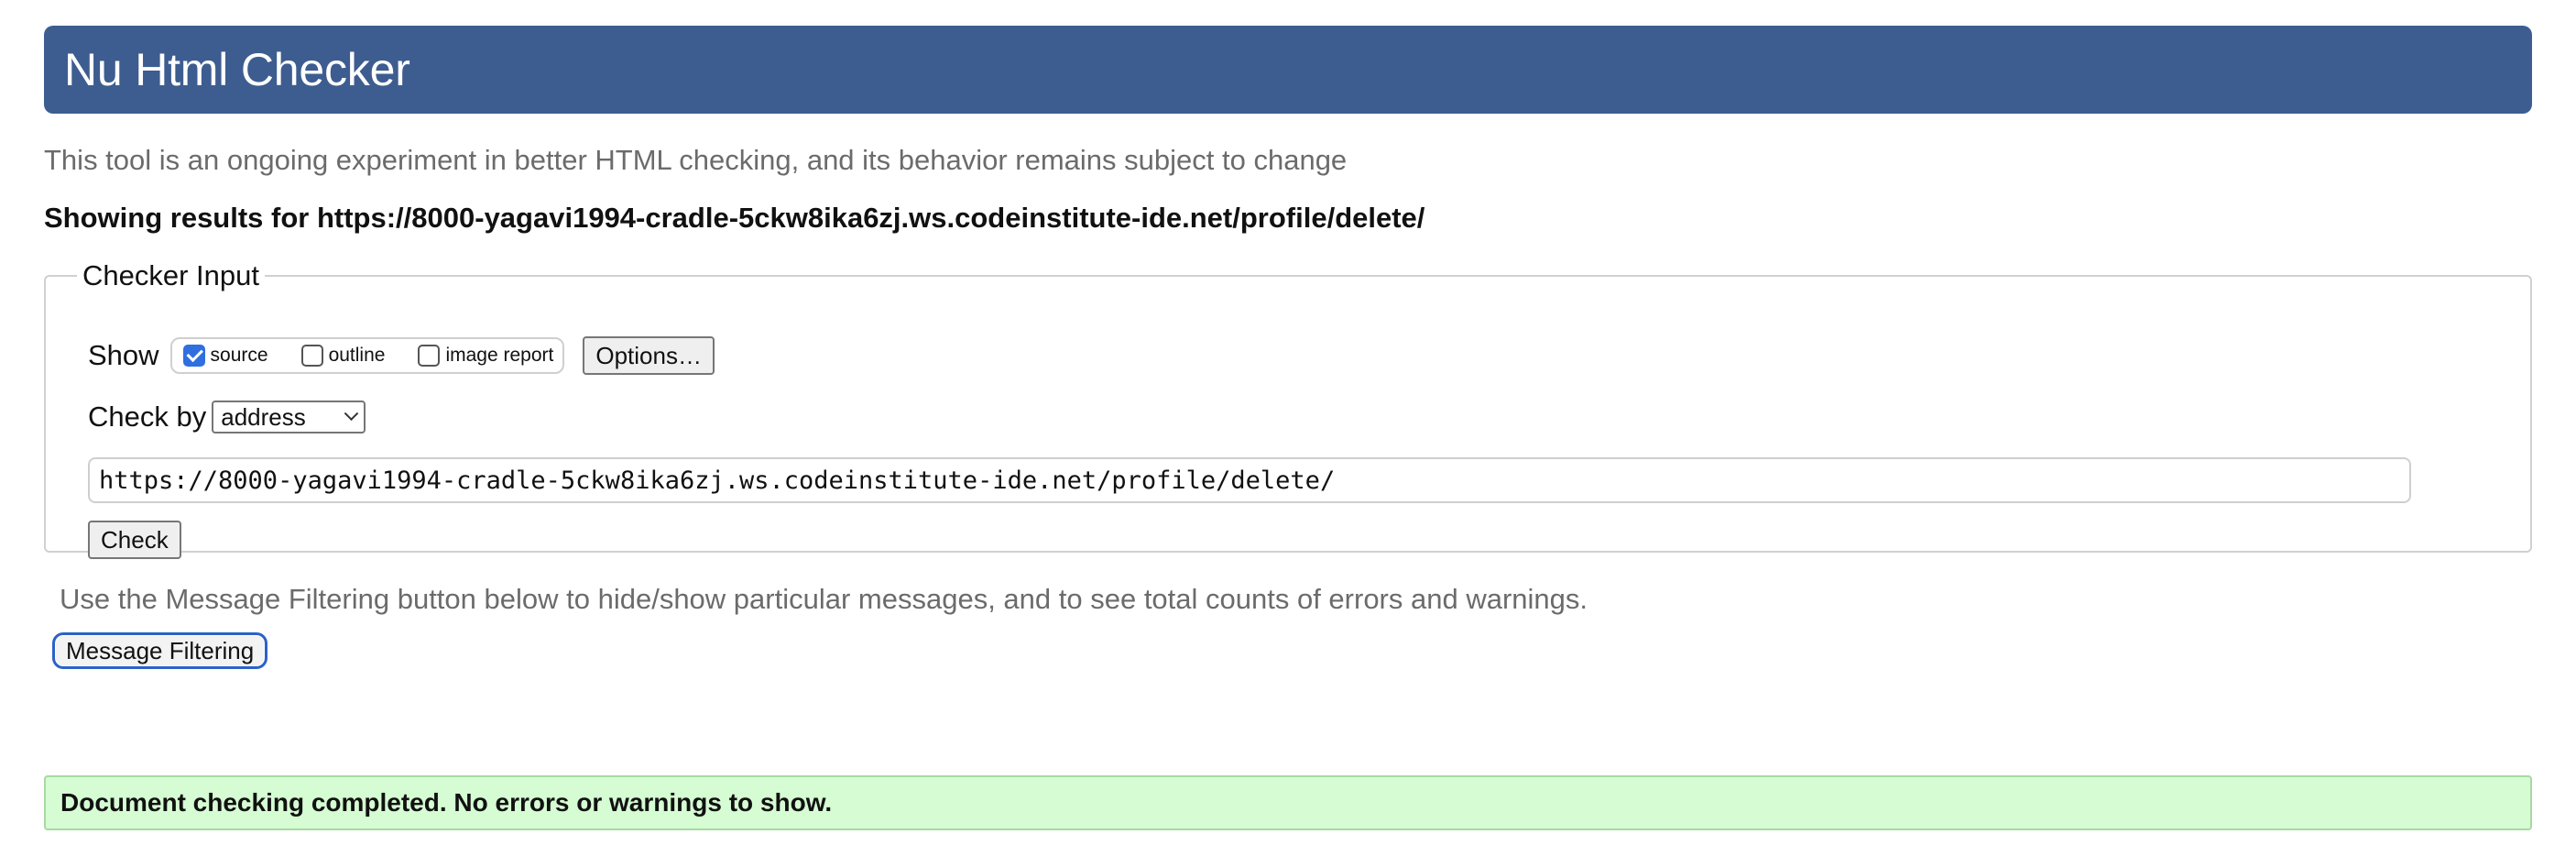  Describe the element at coordinates (134, 540) in the screenshot. I see `check-button: Check` at that location.